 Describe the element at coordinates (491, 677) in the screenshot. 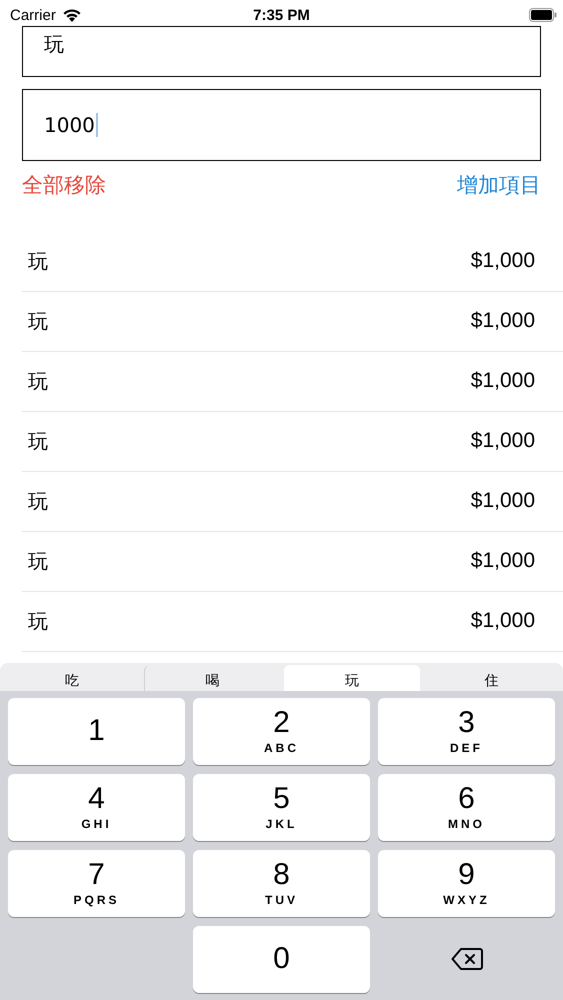

I see `category-segment: 住` at that location.